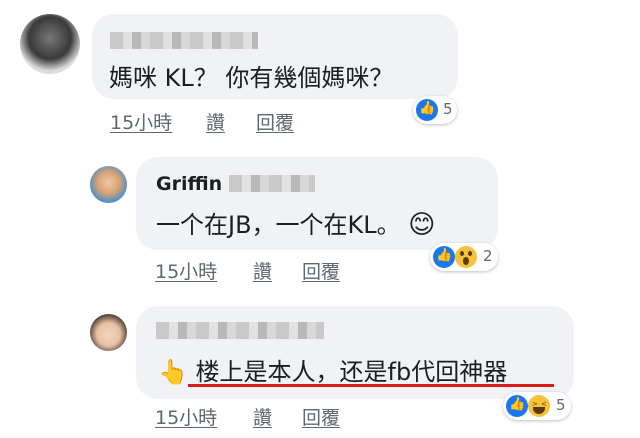  I want to click on reaction-summary: 2, so click(464, 257).